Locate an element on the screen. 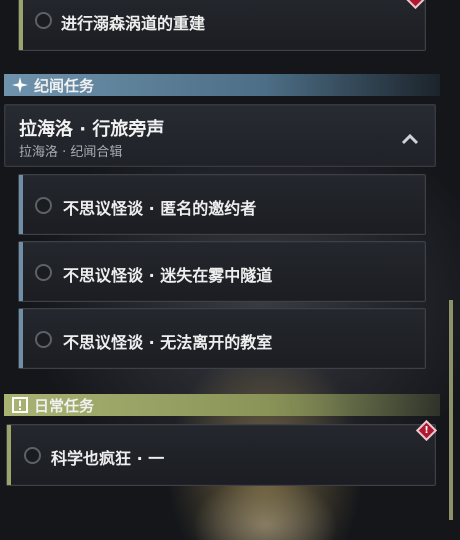 This screenshot has height=540, width=460. quest-card: 科学也疯狂 · 一 is located at coordinates (221, 455).